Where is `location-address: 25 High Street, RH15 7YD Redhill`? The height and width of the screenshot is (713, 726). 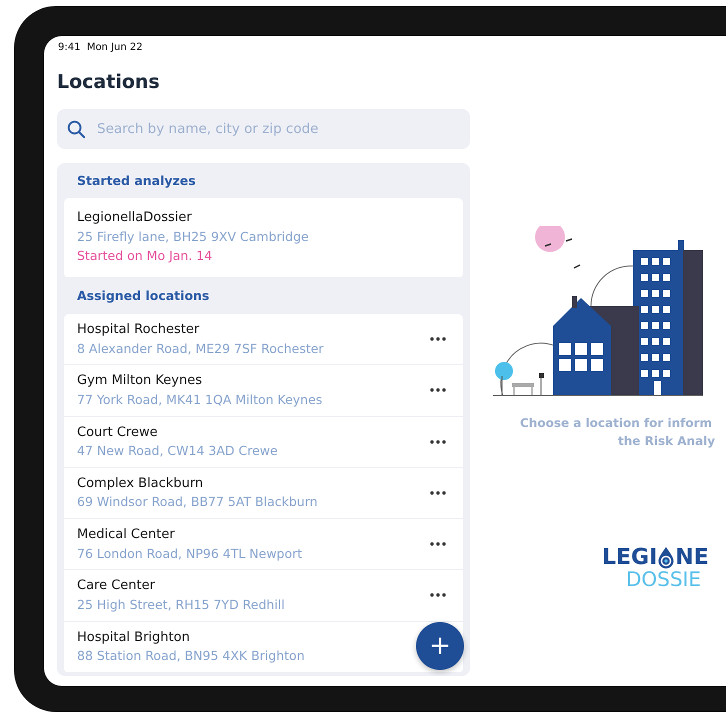 location-address: 25 High Street, RH15 7YD Redhill is located at coordinates (181, 605).